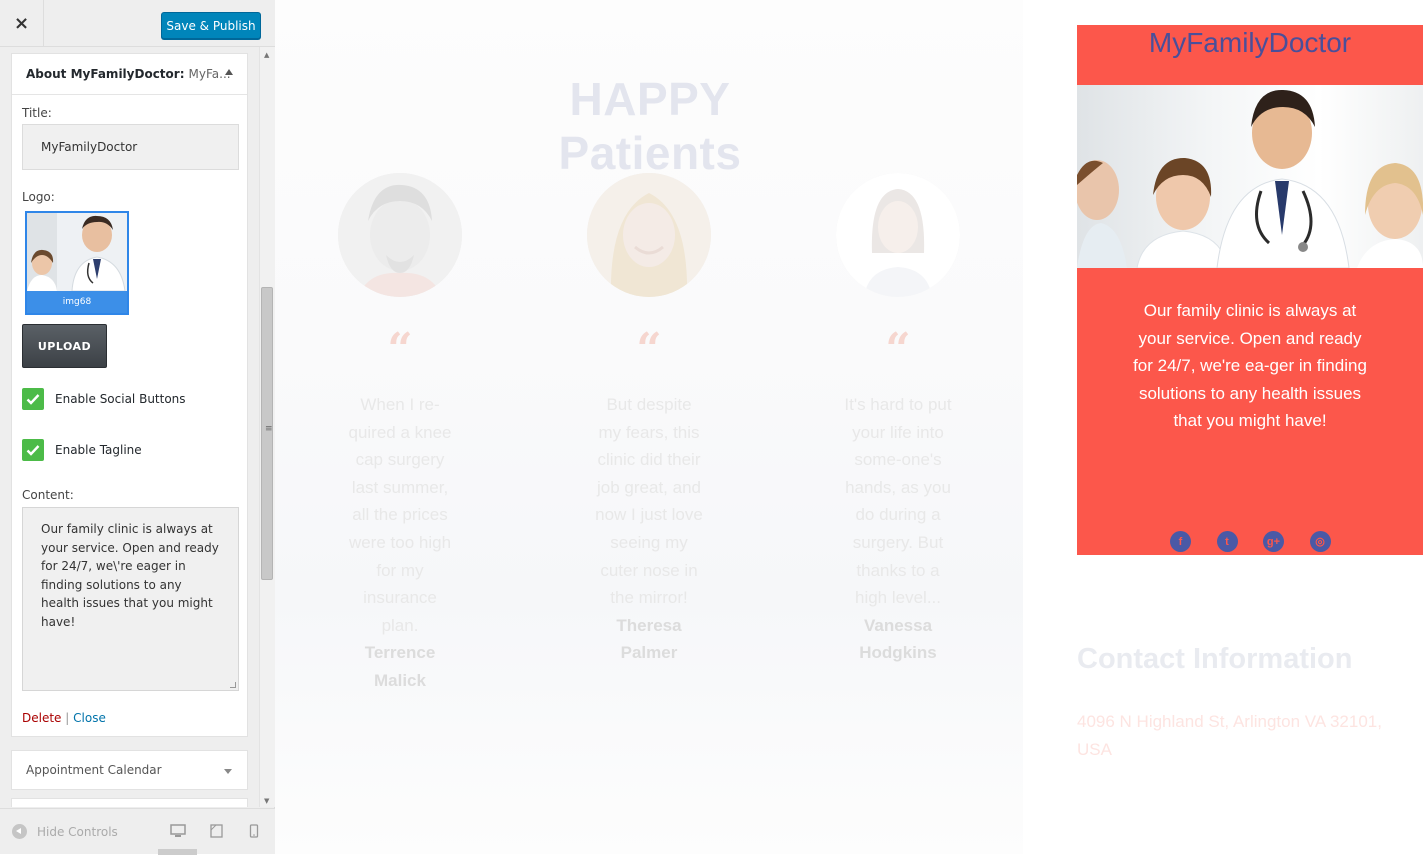  I want to click on appointment-calendar-label: Appointment Calendar, so click(94, 770).